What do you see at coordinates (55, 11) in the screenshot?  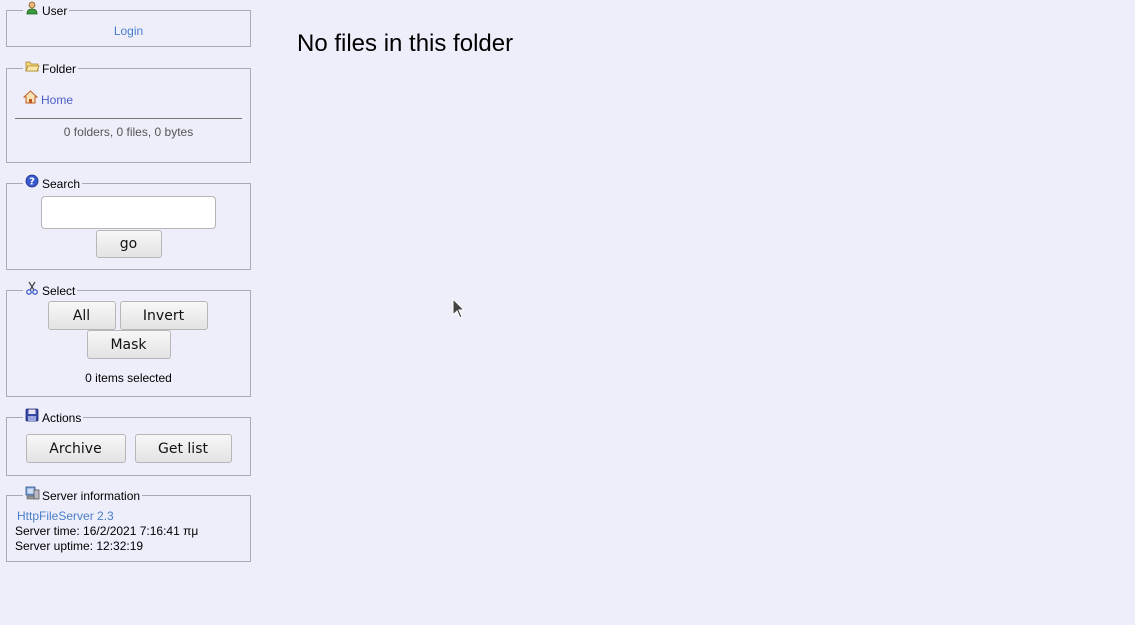 I see `user-legend-label: User` at bounding box center [55, 11].